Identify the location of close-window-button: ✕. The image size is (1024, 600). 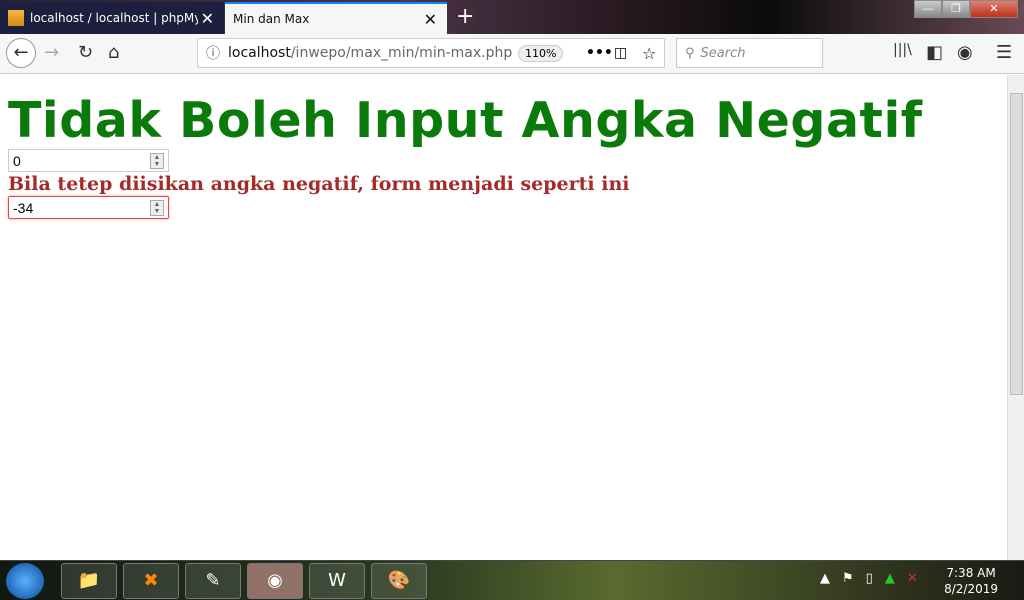
(994, 9).